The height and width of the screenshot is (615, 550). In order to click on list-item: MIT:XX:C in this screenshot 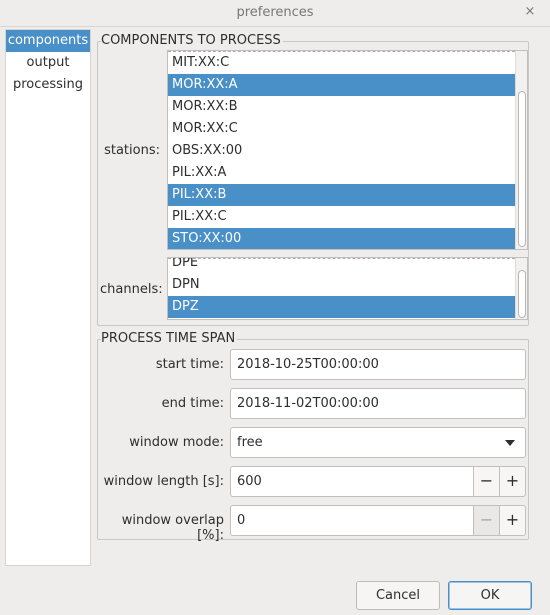, I will do `click(341, 63)`.